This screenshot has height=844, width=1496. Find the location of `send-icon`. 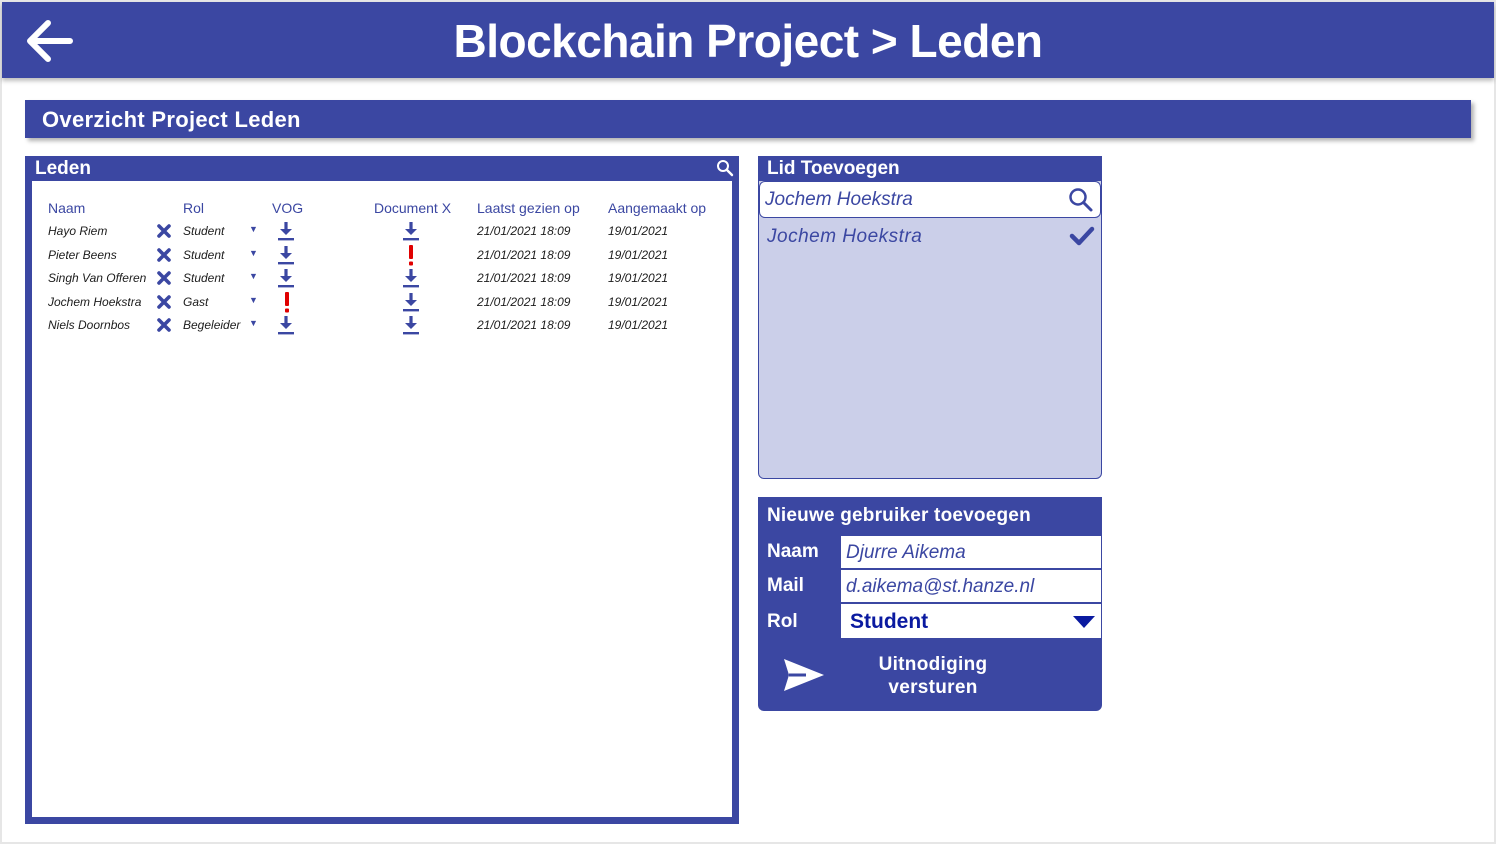

send-icon is located at coordinates (804, 675).